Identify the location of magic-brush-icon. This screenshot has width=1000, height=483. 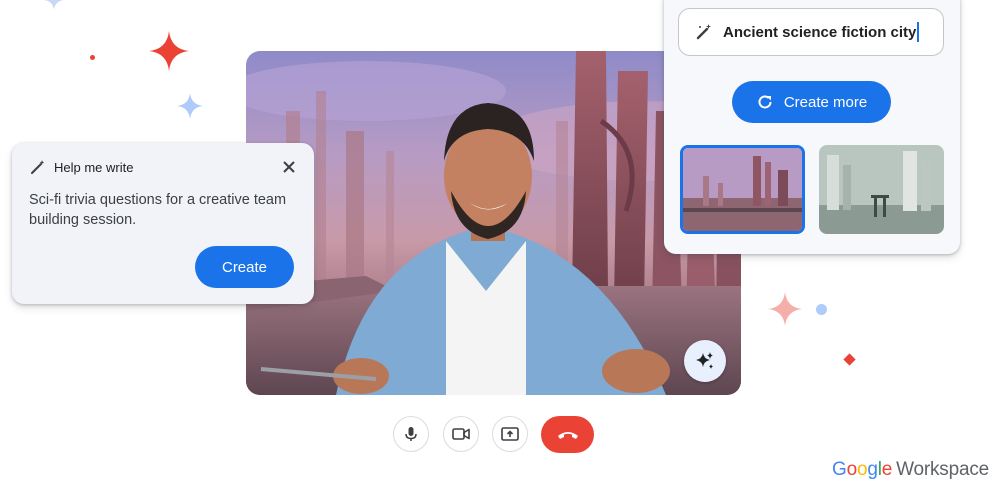
(703, 32).